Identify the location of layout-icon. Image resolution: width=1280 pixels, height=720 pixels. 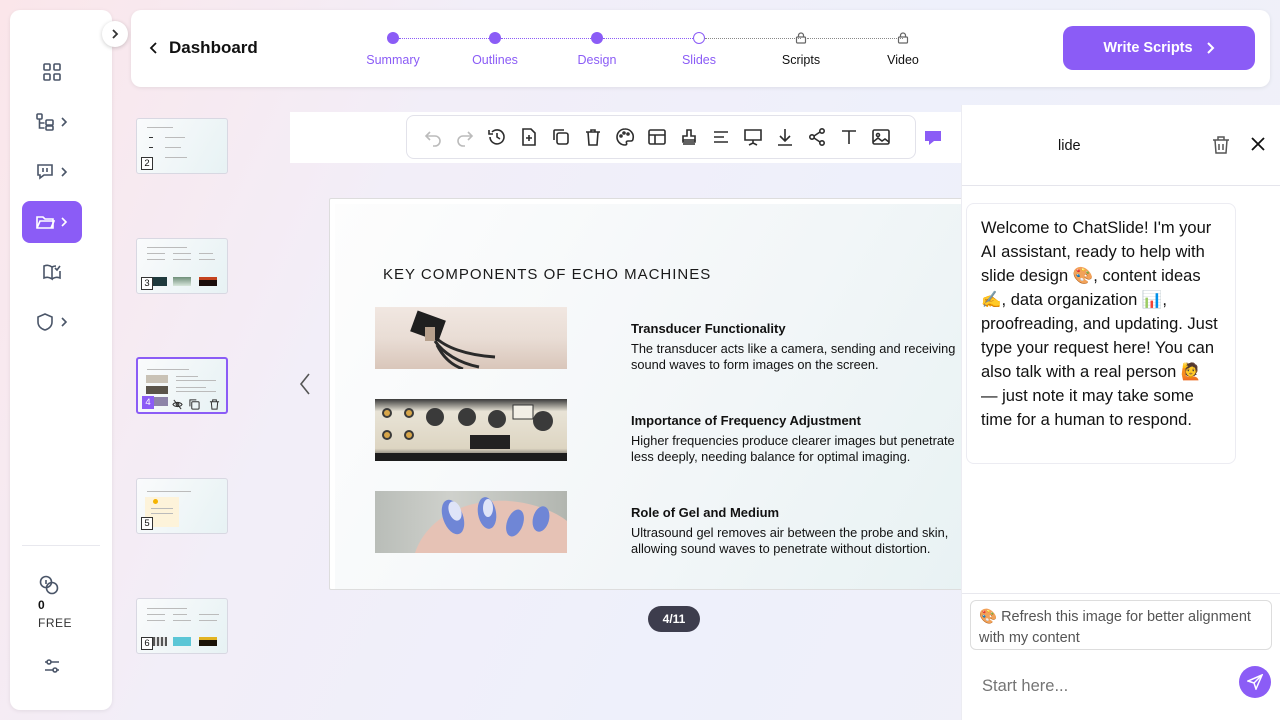
(657, 137).